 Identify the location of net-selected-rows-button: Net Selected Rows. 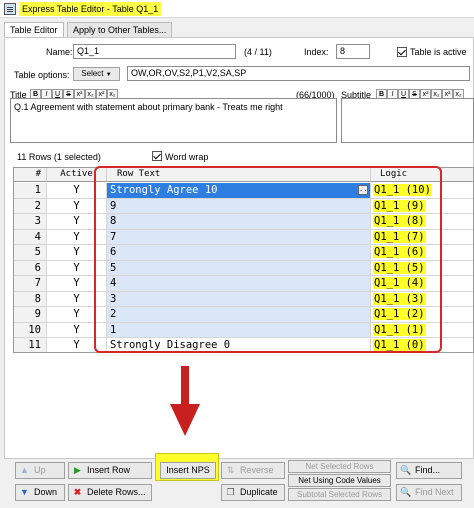
(339, 466).